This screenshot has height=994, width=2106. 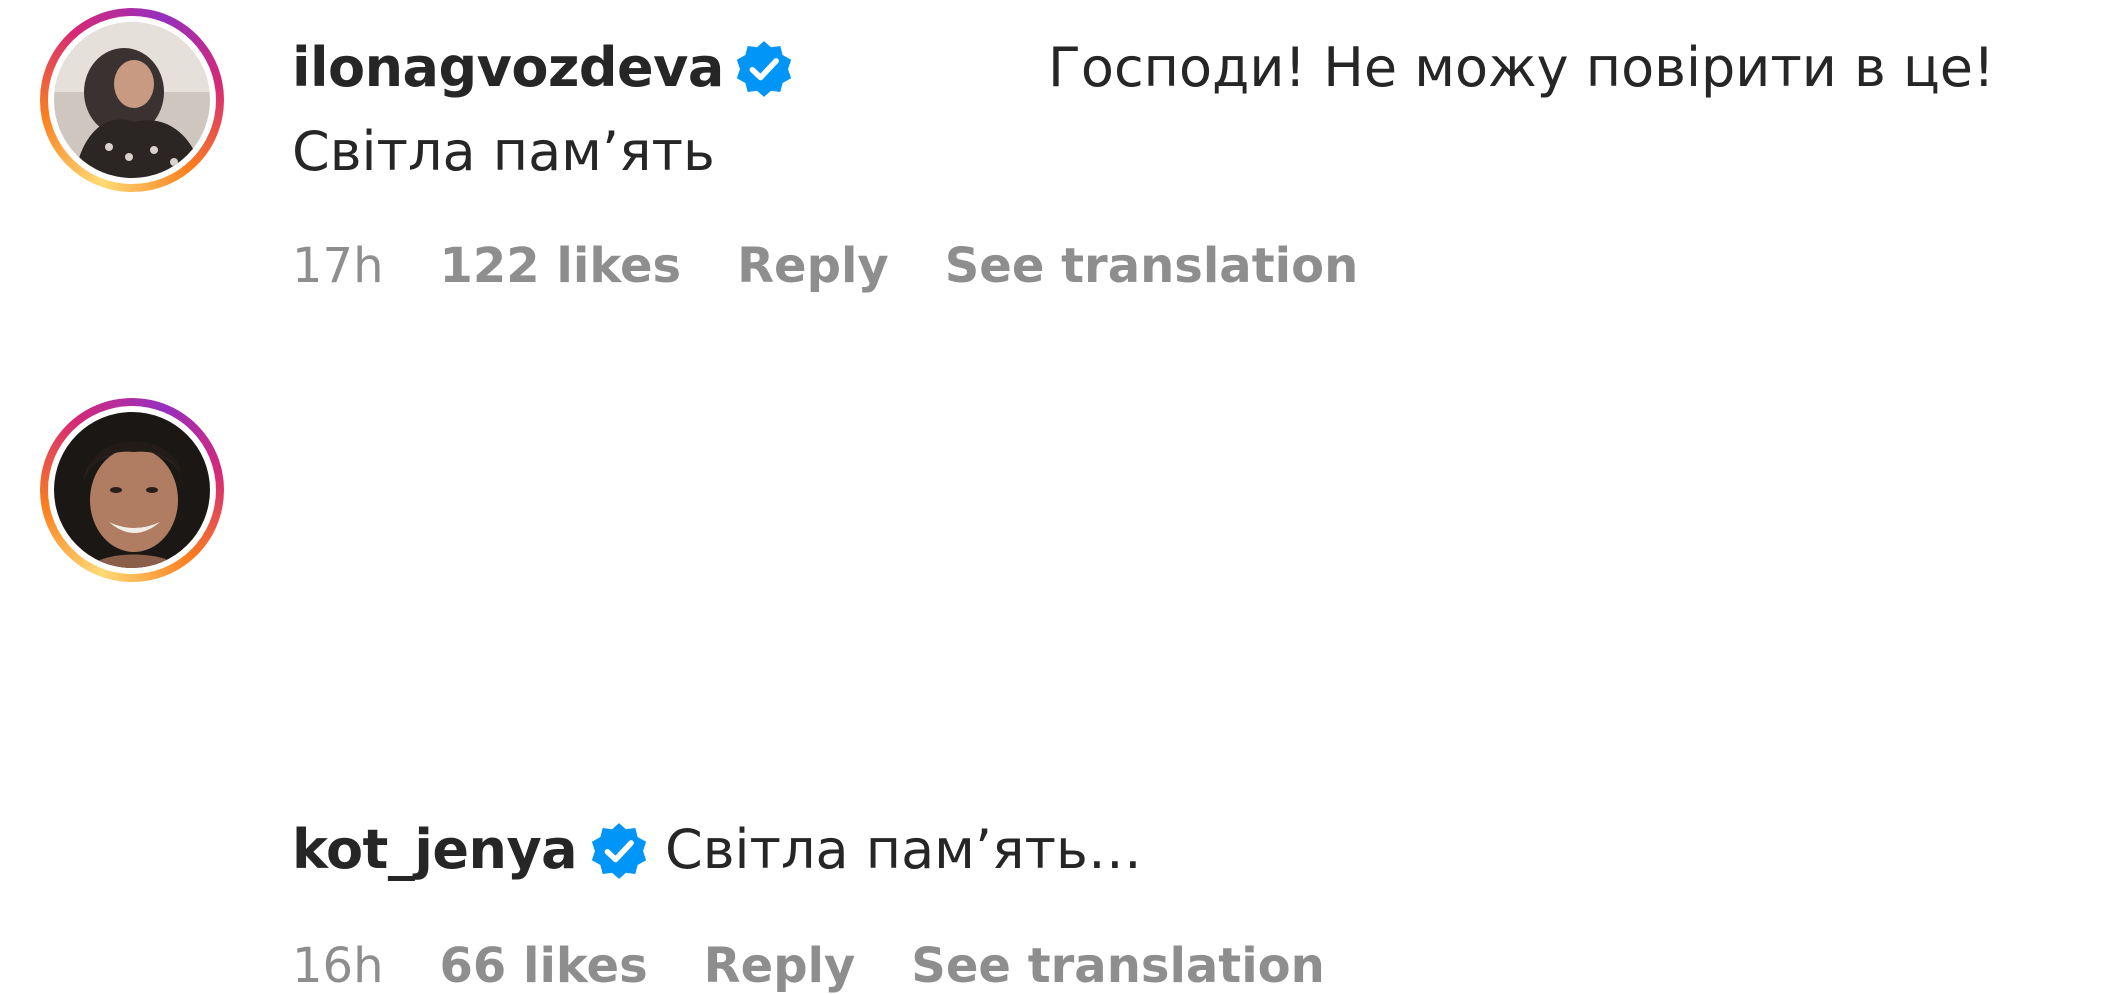 What do you see at coordinates (544, 966) in the screenshot?
I see `comment-likes-count: 66 likes` at bounding box center [544, 966].